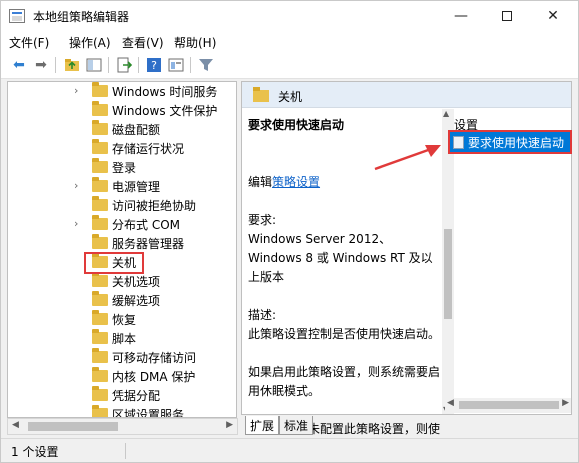 Image resolution: width=579 pixels, height=463 pixels. Describe the element at coordinates (296, 425) in the screenshot. I see `tab-standard: 标准` at that location.